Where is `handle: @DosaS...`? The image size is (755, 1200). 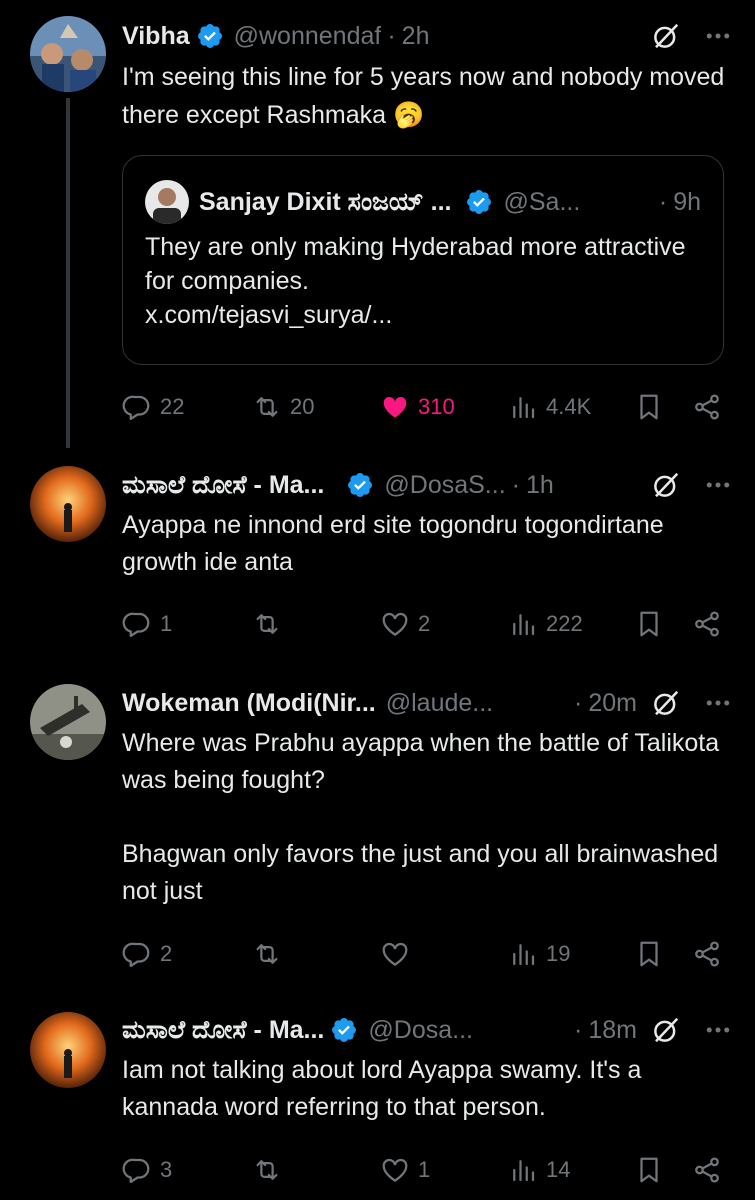 handle: @DosaS... is located at coordinates (444, 485).